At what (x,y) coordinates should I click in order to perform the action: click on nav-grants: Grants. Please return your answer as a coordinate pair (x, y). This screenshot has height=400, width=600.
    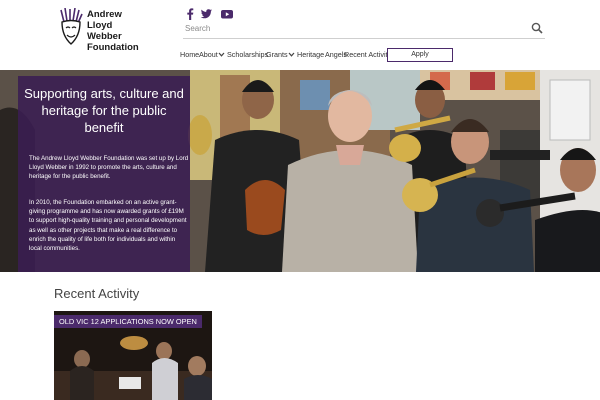
    Looking at the image, I should click on (277, 54).